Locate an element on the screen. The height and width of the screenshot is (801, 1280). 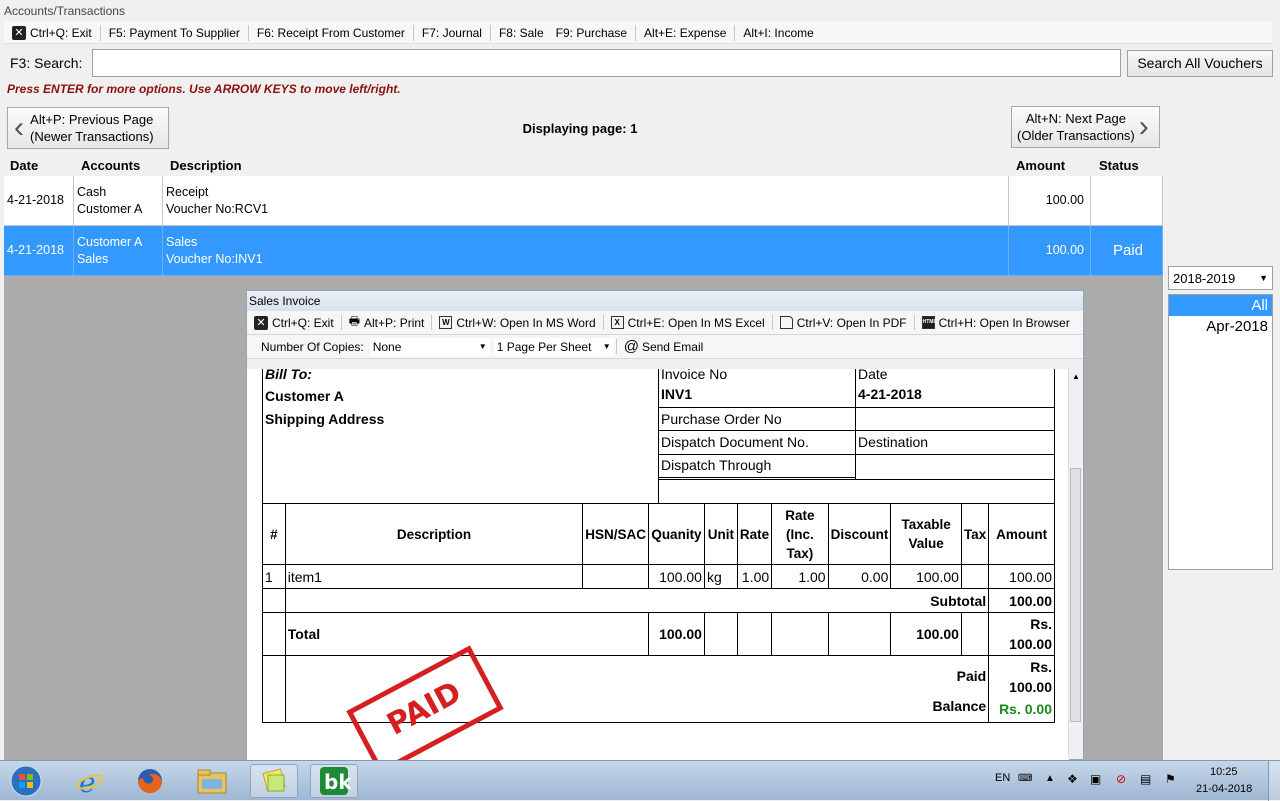
financial-year-select: 2018-2019 ▼ is located at coordinates (1220, 278).